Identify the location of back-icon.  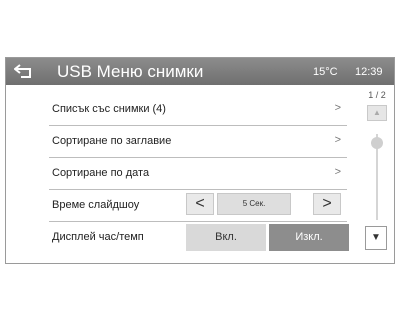
(24, 71).